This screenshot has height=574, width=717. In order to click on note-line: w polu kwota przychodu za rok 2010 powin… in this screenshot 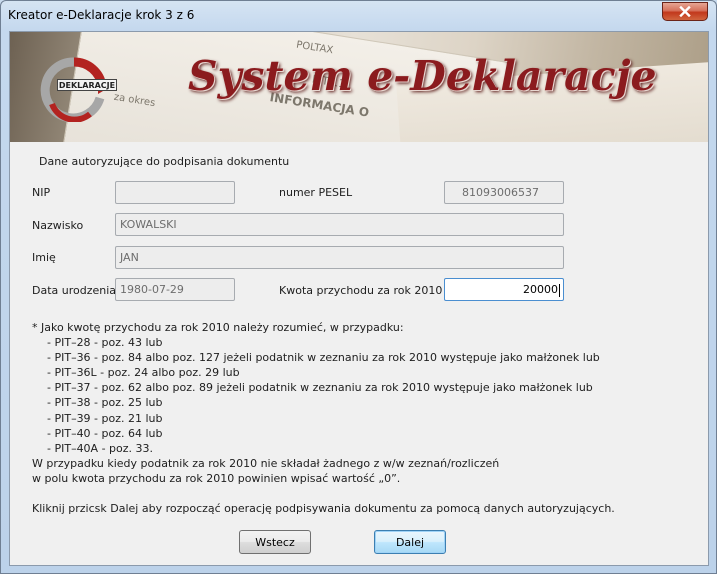, I will do `click(216, 478)`.